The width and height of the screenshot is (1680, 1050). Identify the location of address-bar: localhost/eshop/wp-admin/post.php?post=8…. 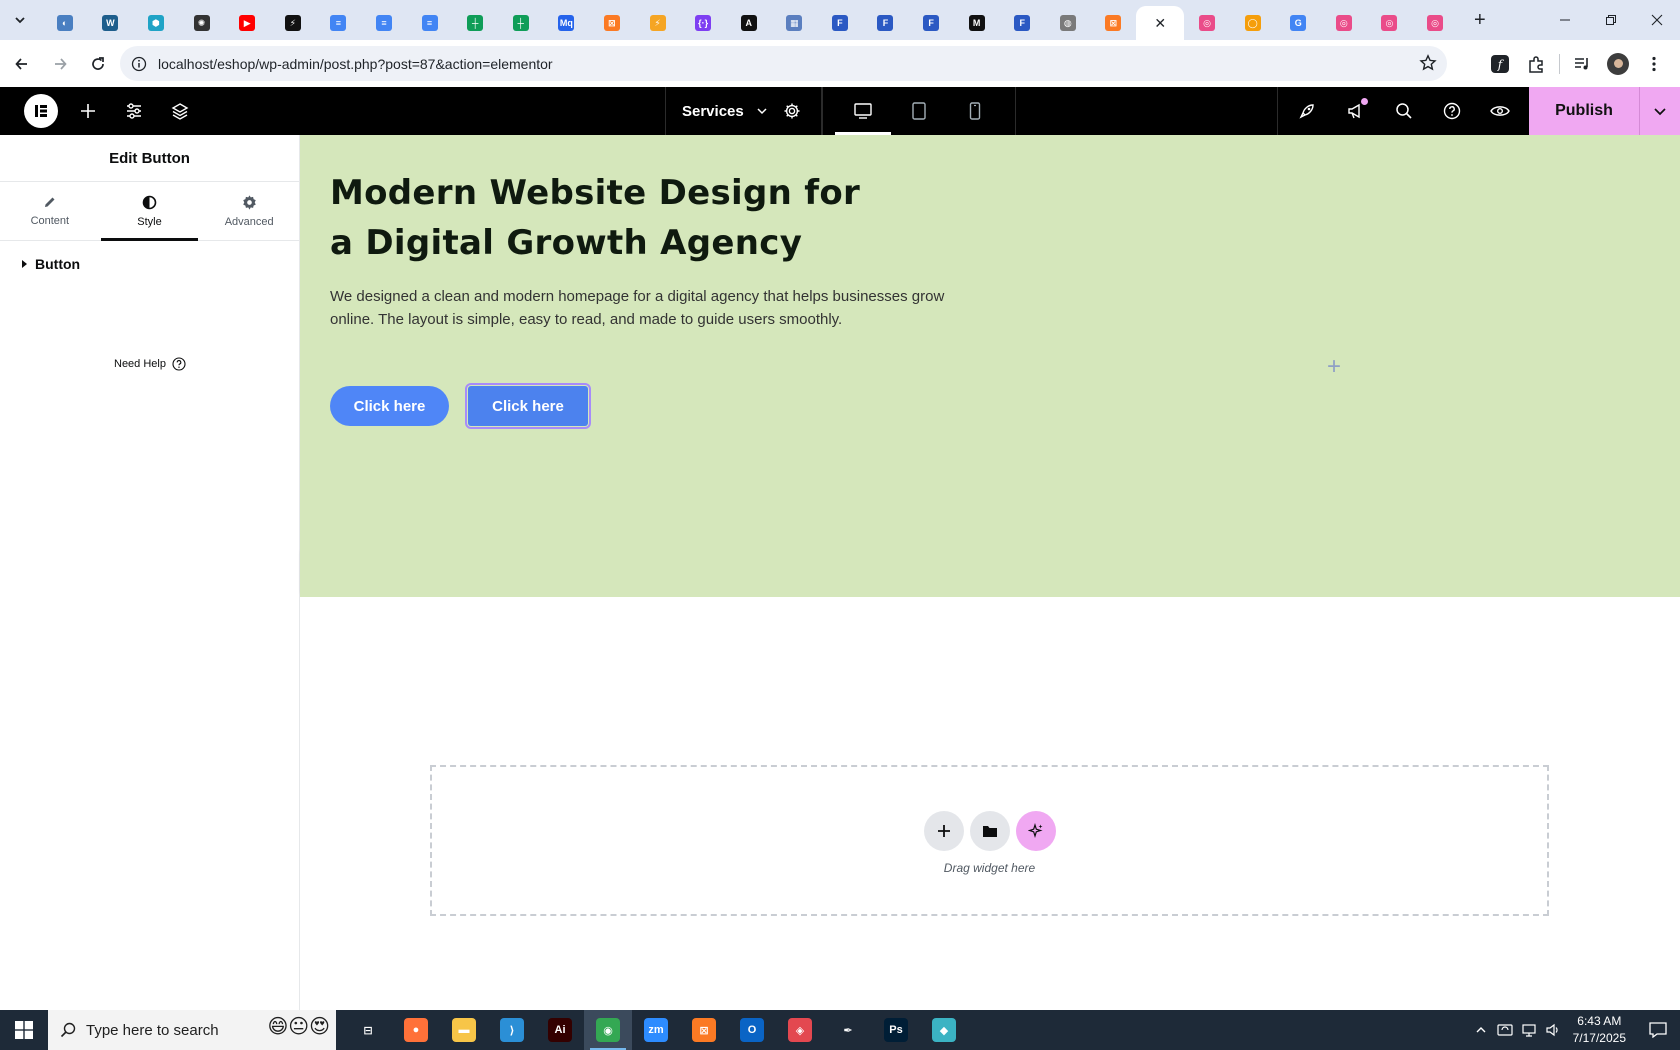
(783, 63).